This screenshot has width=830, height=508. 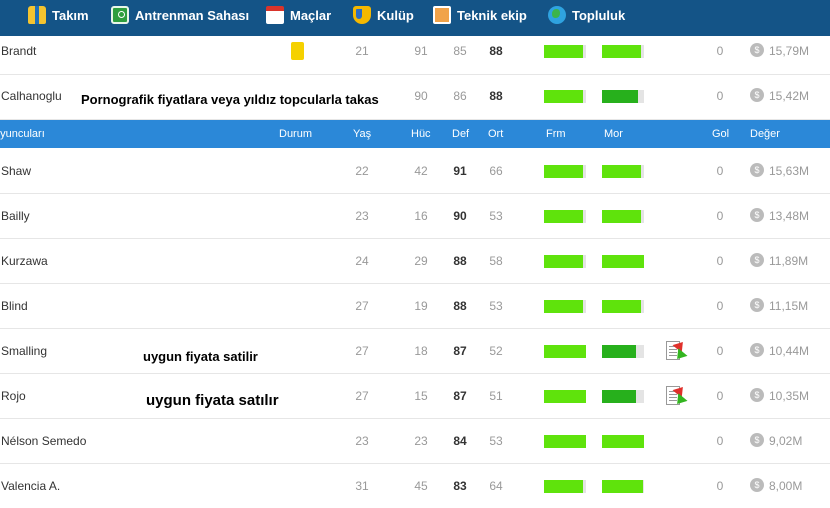 What do you see at coordinates (460, 134) in the screenshot?
I see `header-def: Def` at bounding box center [460, 134].